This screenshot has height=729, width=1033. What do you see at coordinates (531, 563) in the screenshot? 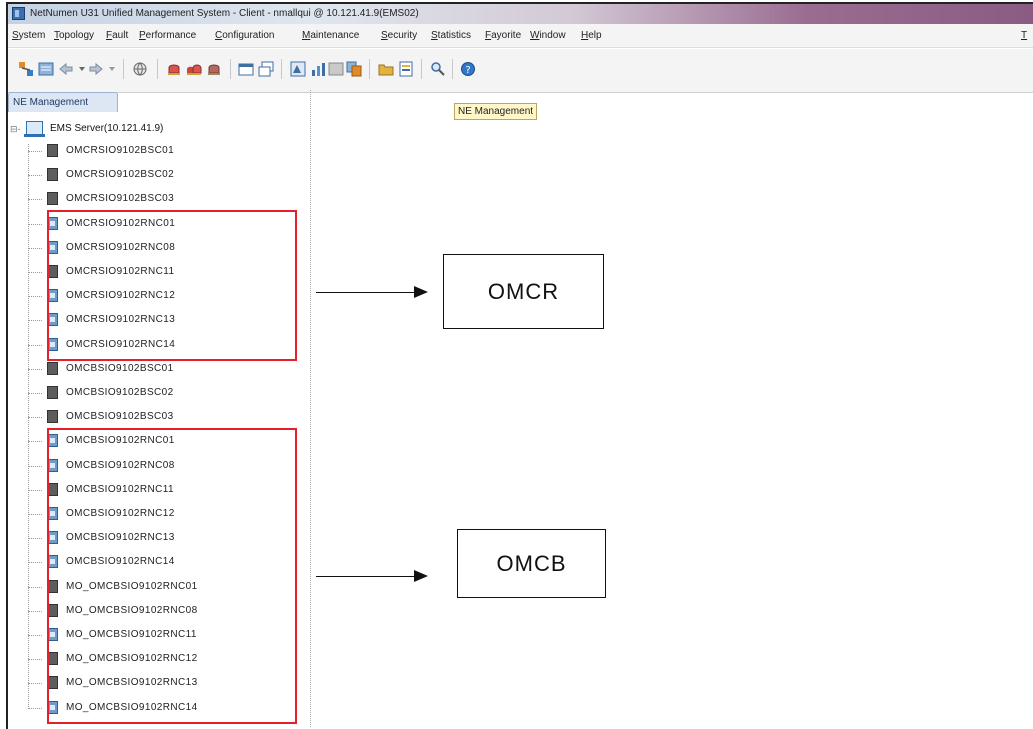
I see `callout-omcb: OMCB` at bounding box center [531, 563].